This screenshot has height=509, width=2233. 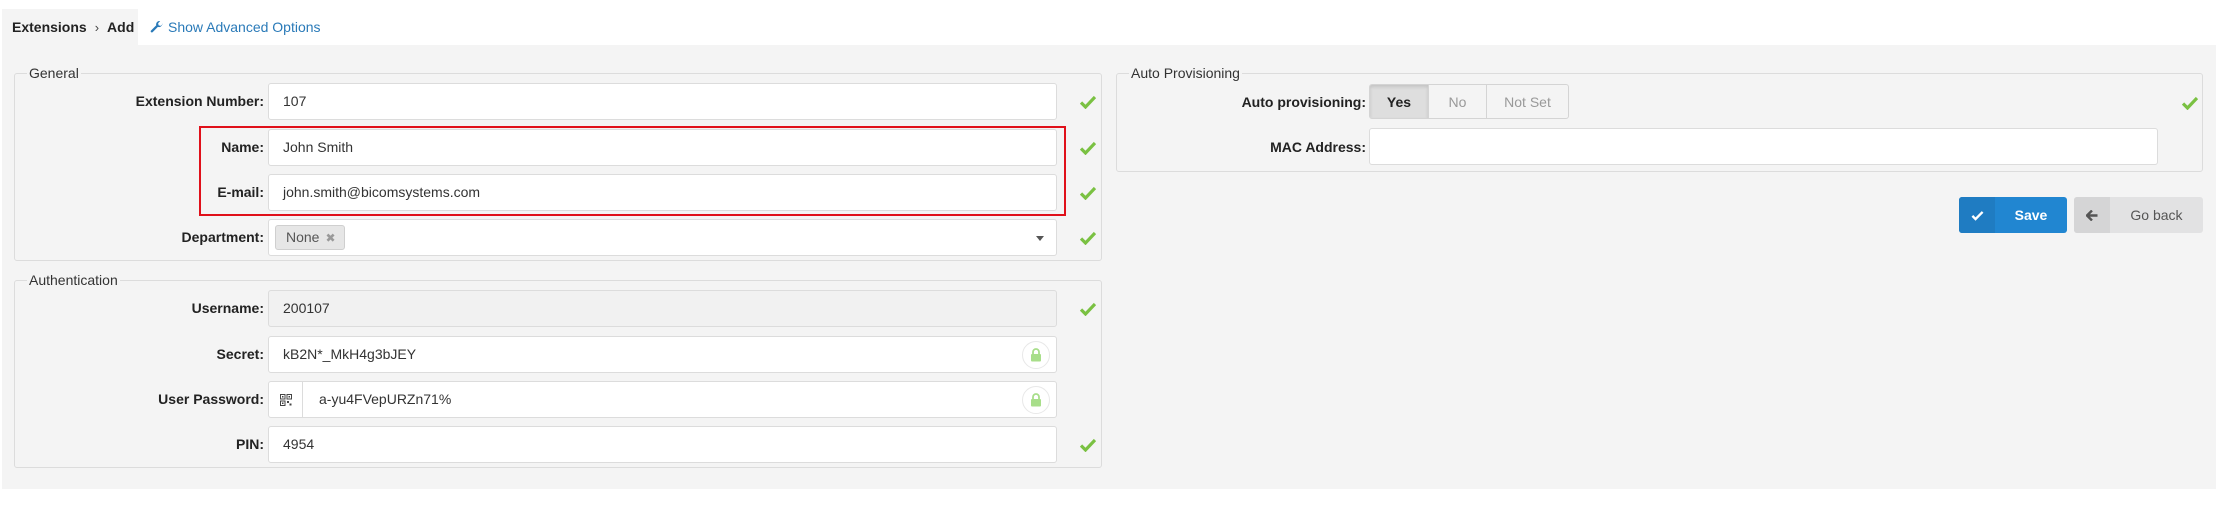 What do you see at coordinates (156, 26) in the screenshot?
I see `wrench-icon` at bounding box center [156, 26].